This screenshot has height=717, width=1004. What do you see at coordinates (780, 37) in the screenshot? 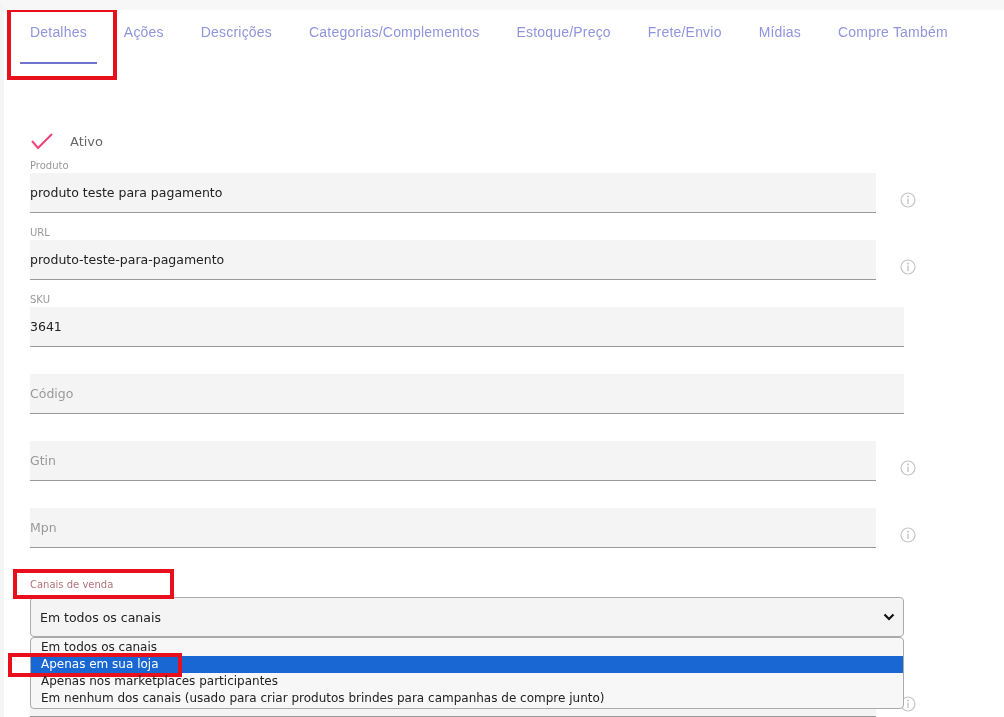
I see `tab: Mídias` at bounding box center [780, 37].